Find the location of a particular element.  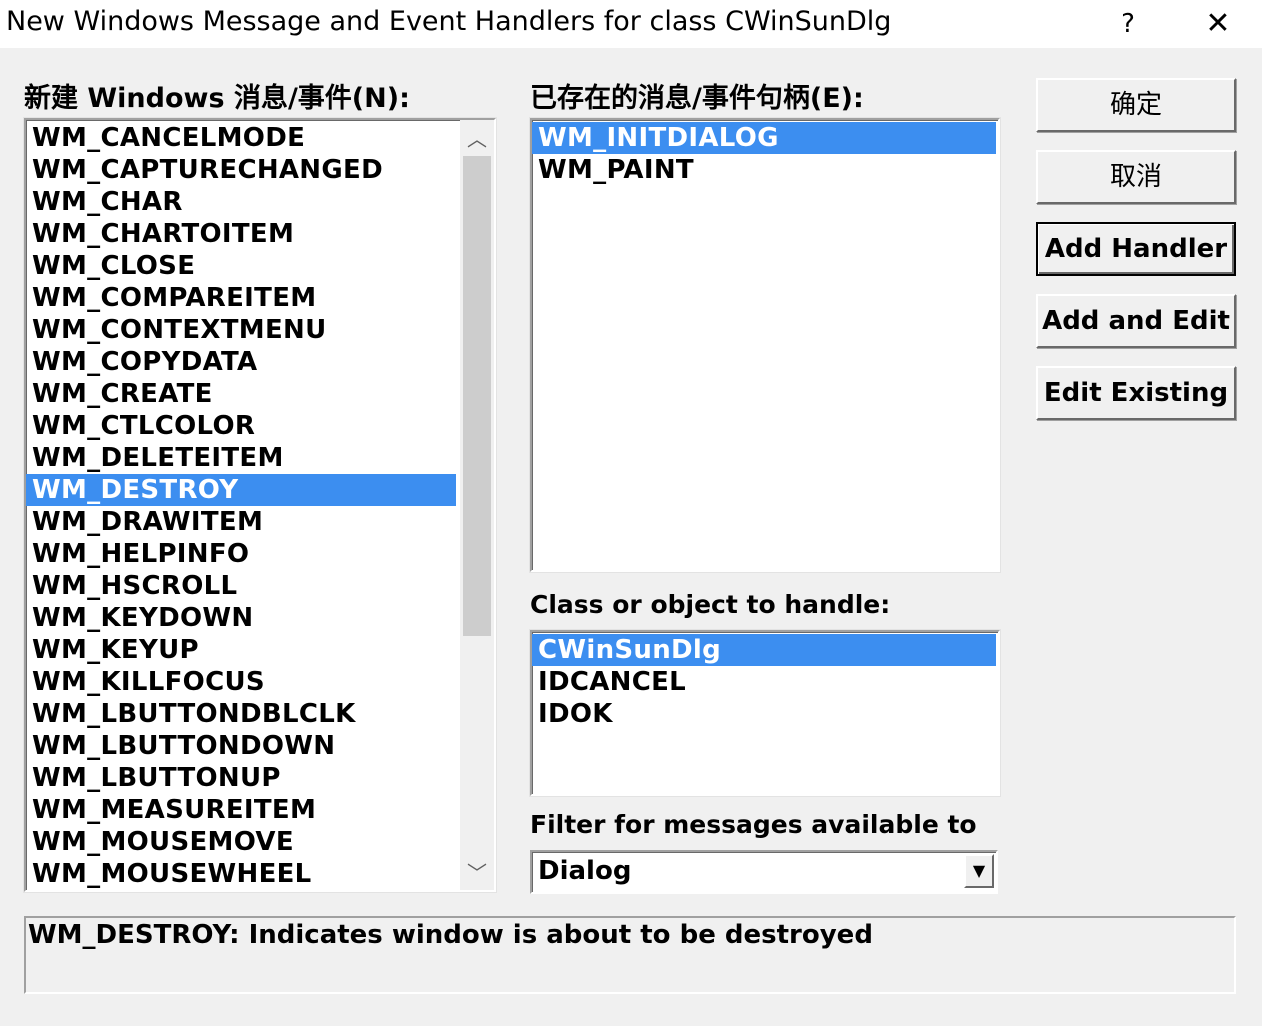

cancel-button: 取消 is located at coordinates (1136, 177).